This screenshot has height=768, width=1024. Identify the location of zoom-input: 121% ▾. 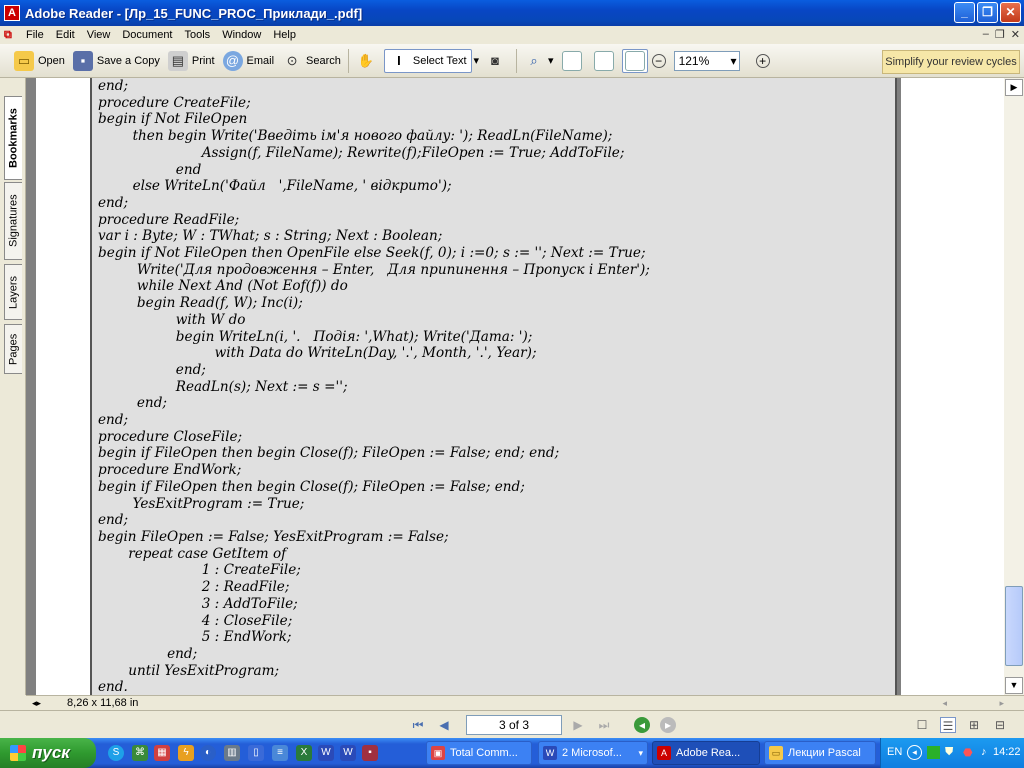
(706, 60).